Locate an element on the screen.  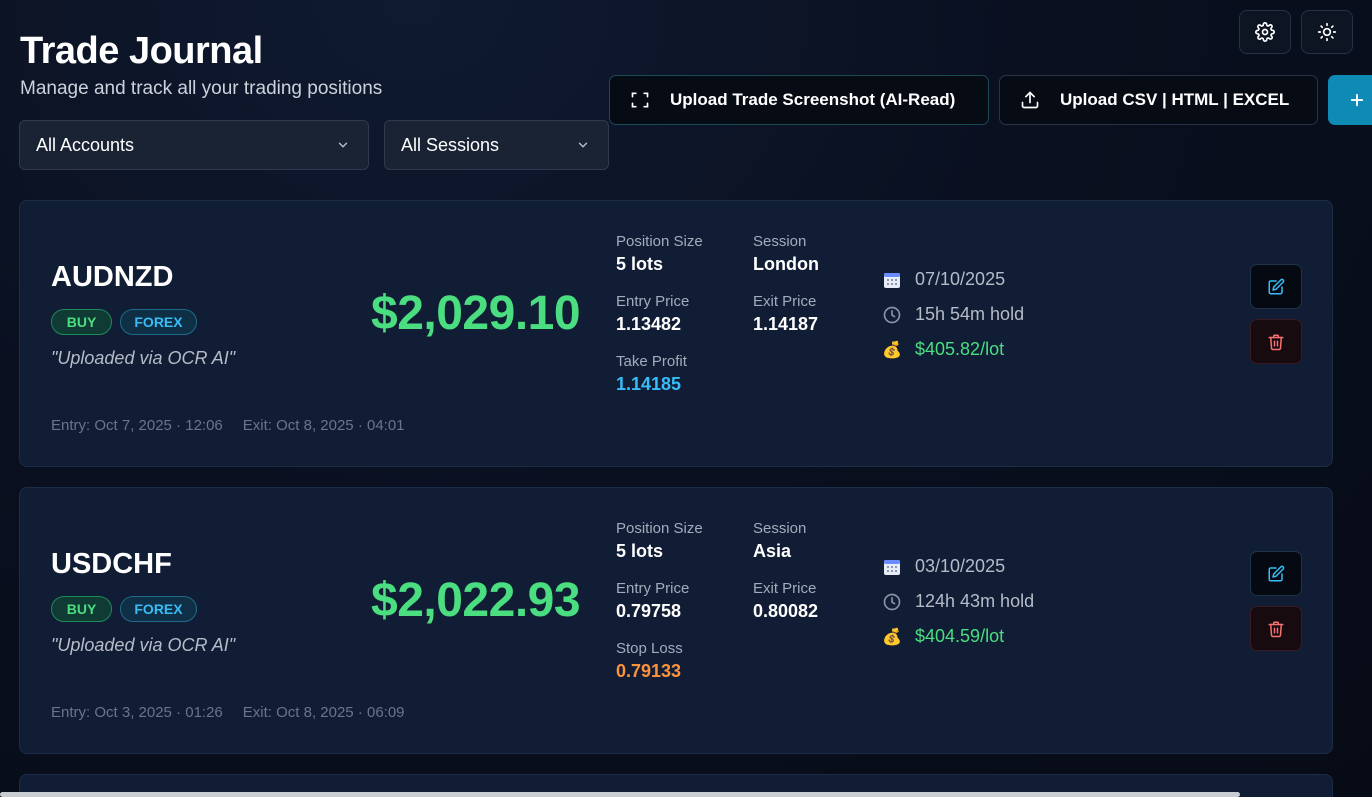
horizontal-scrollbar is located at coordinates (620, 794).